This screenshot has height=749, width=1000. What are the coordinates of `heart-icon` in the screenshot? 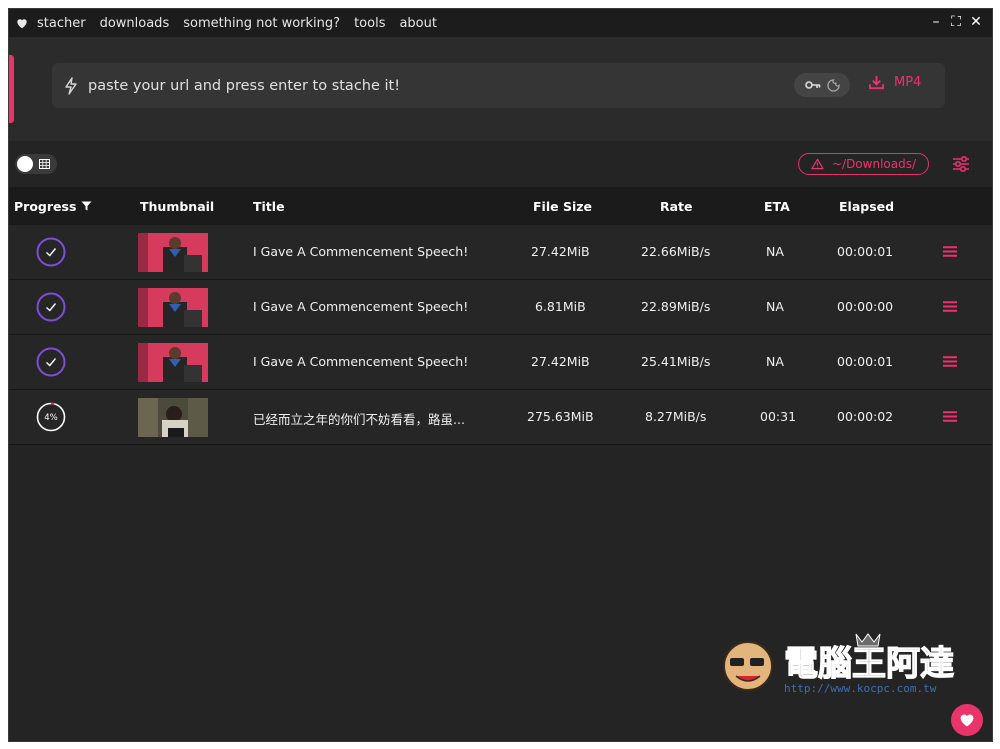 It's located at (967, 720).